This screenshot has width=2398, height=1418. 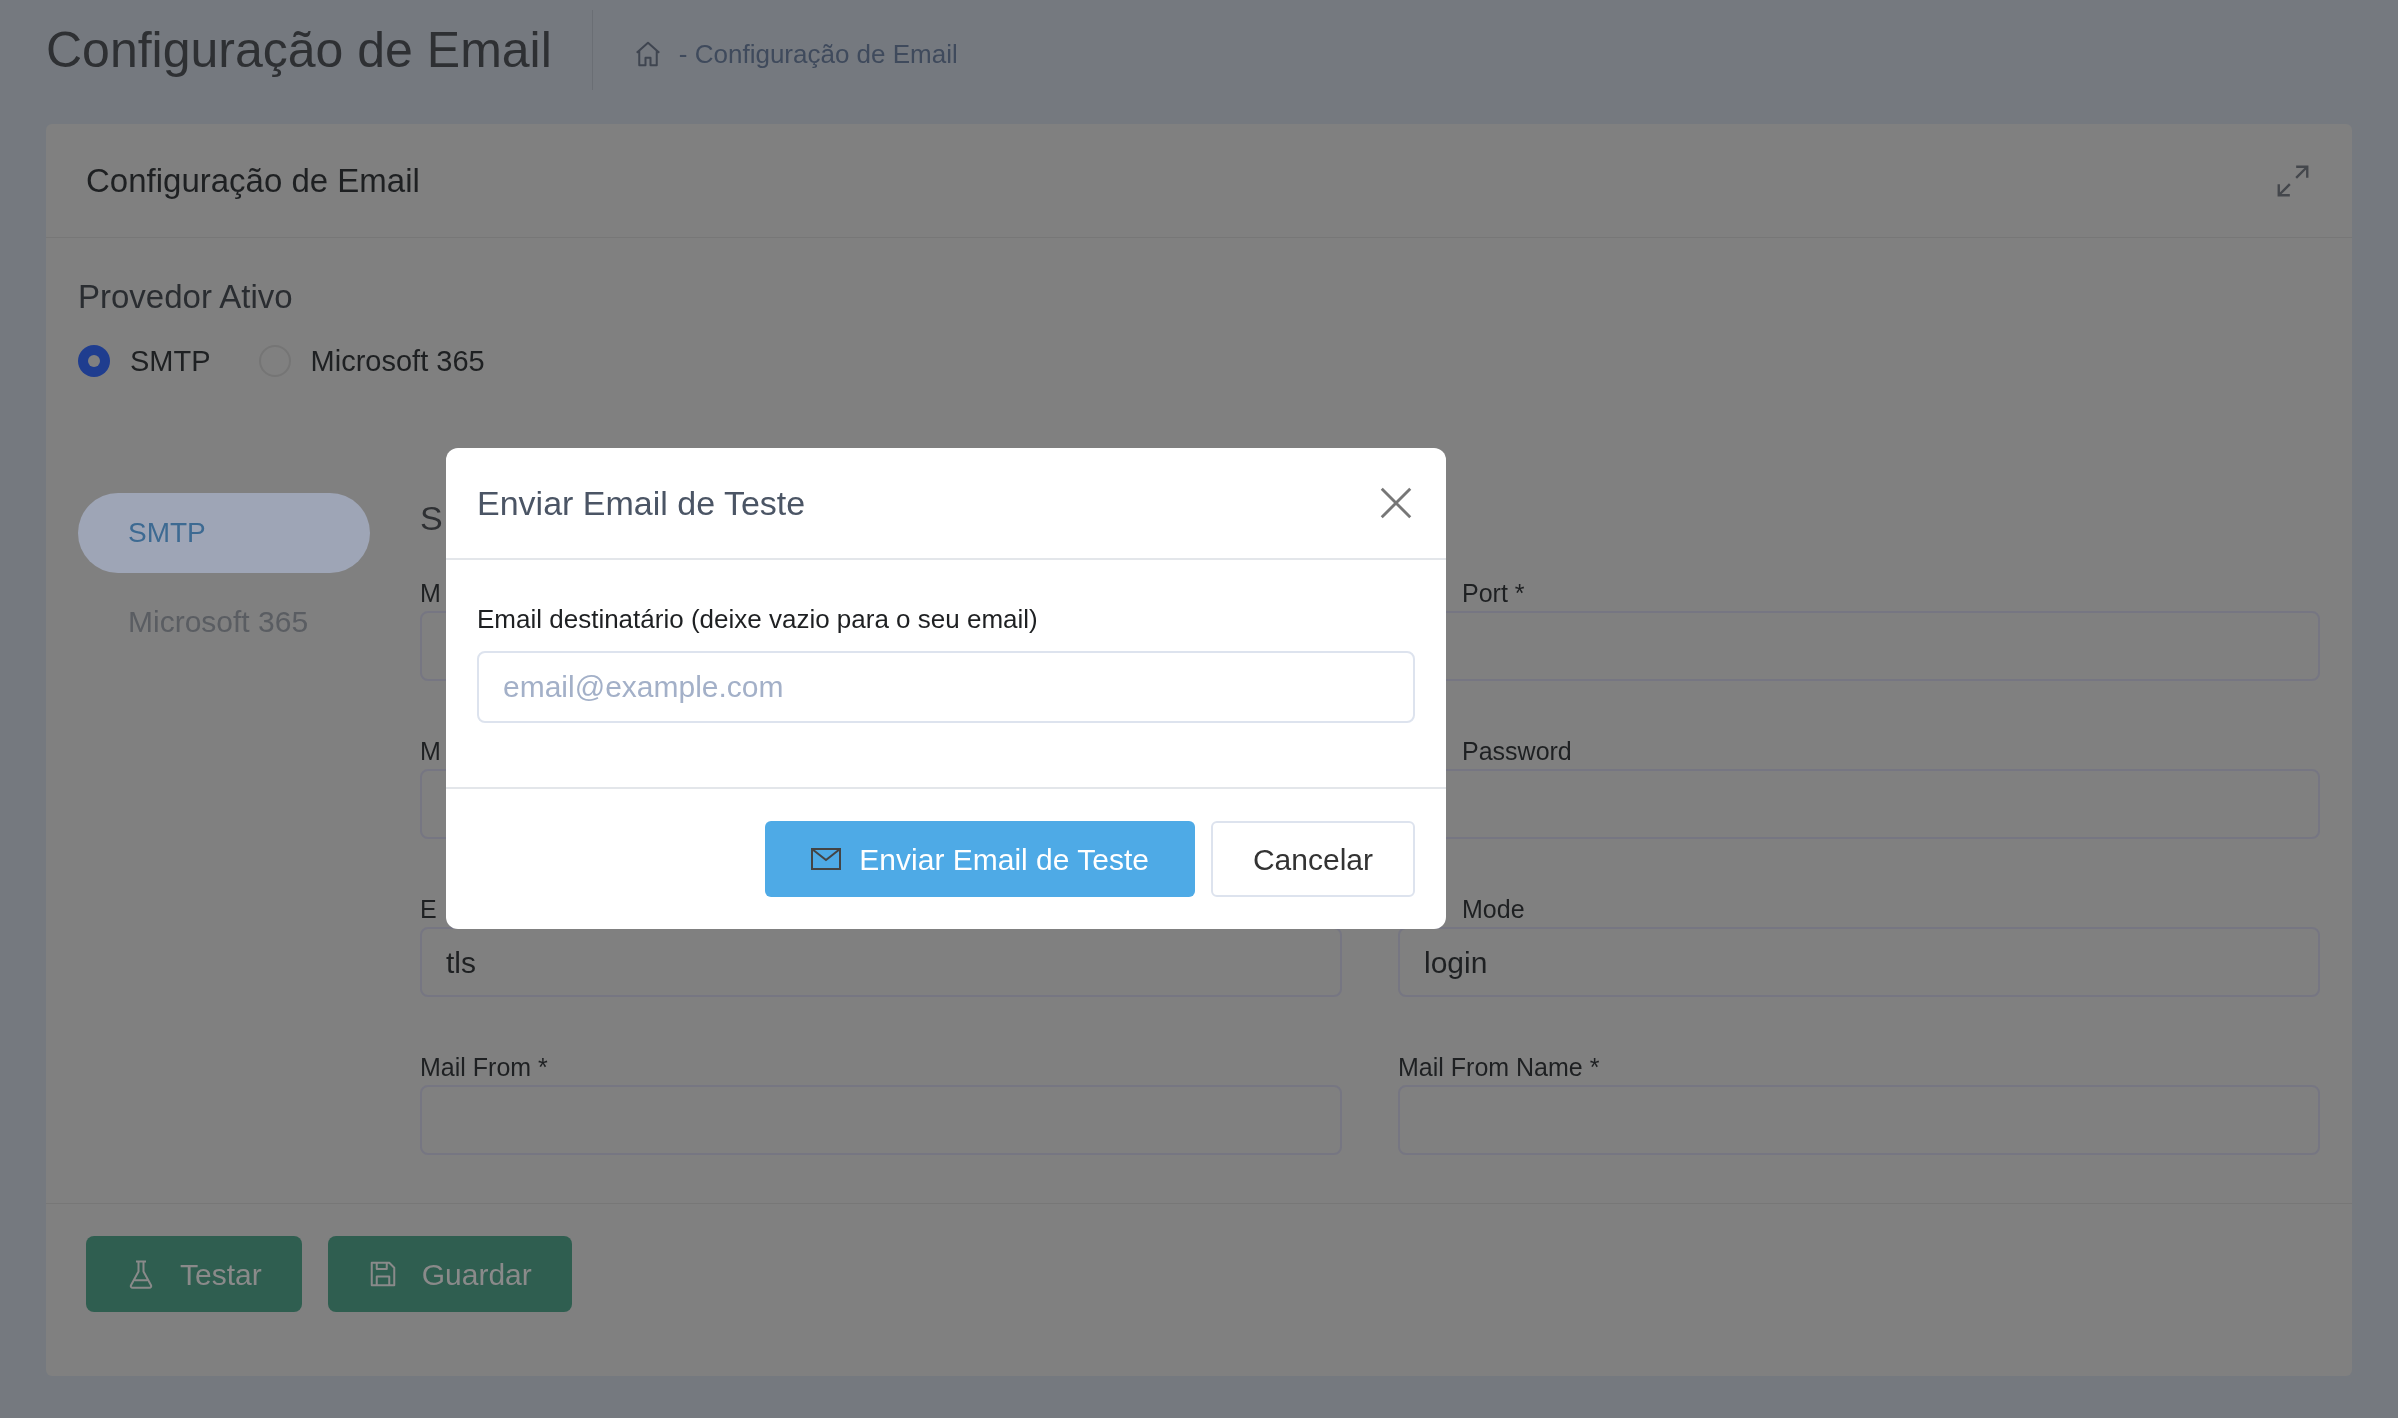 What do you see at coordinates (1312, 859) in the screenshot?
I see `cancel-button: Cancelar` at bounding box center [1312, 859].